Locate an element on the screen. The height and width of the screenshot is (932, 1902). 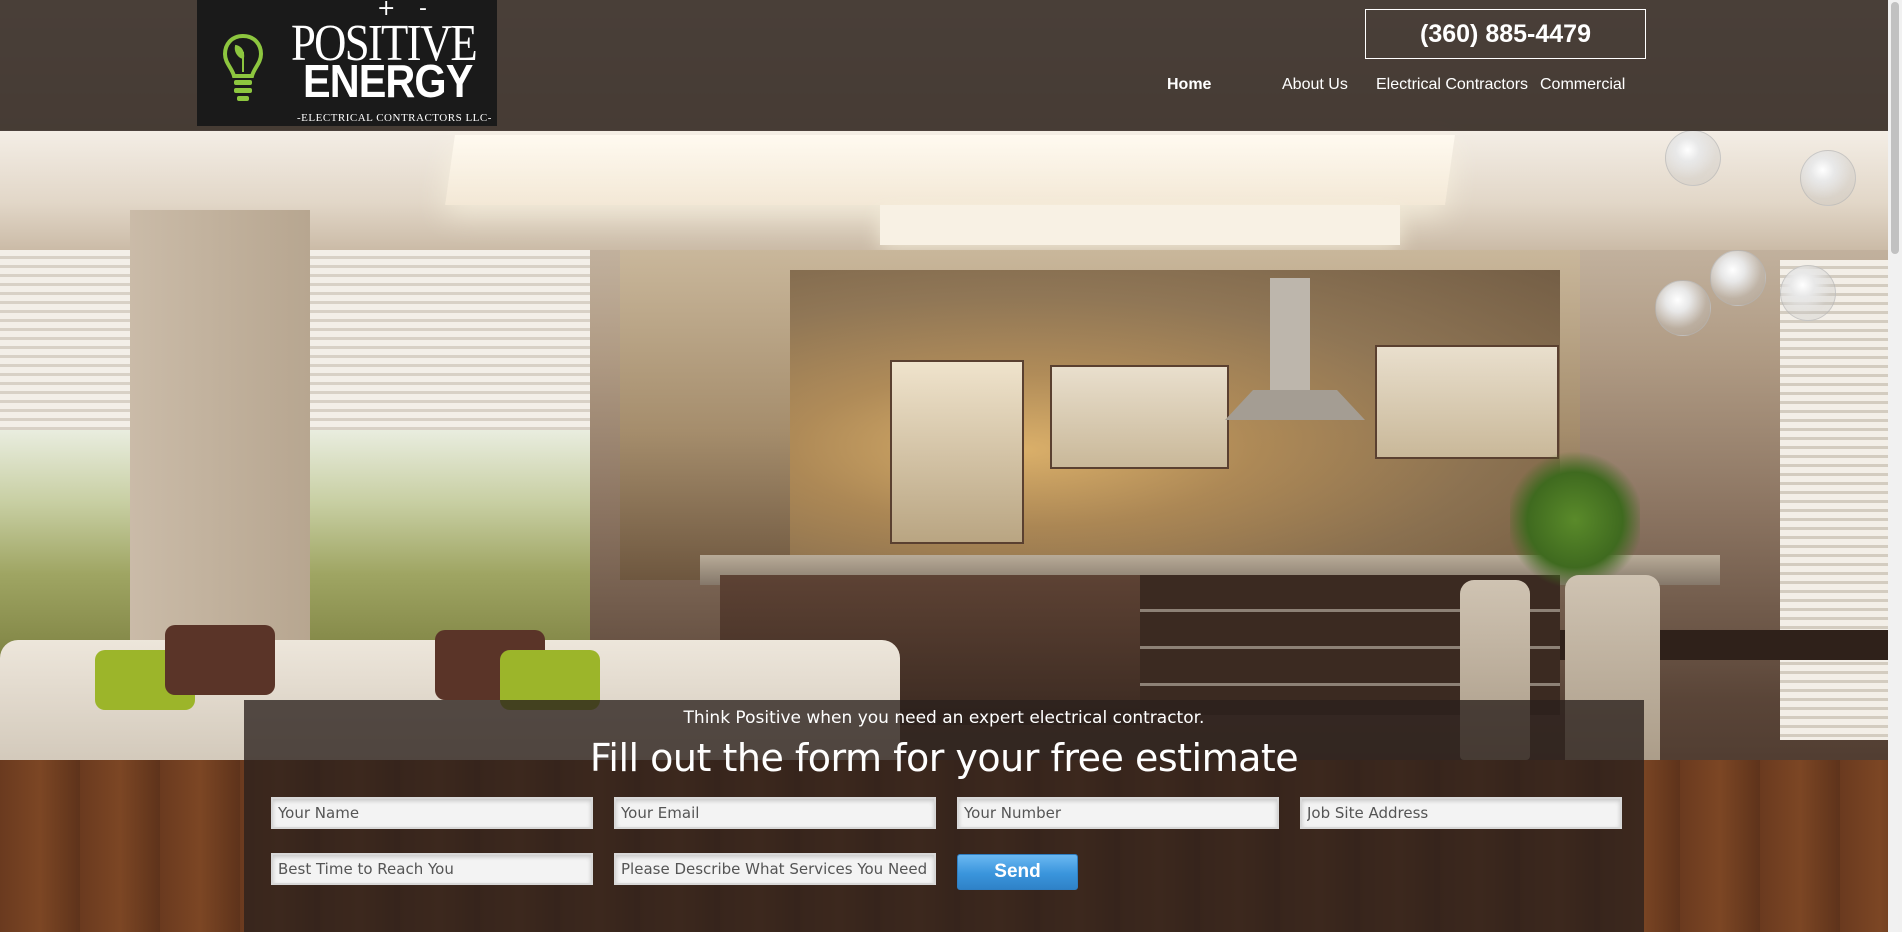
job-site-address-field is located at coordinates (1461, 813).